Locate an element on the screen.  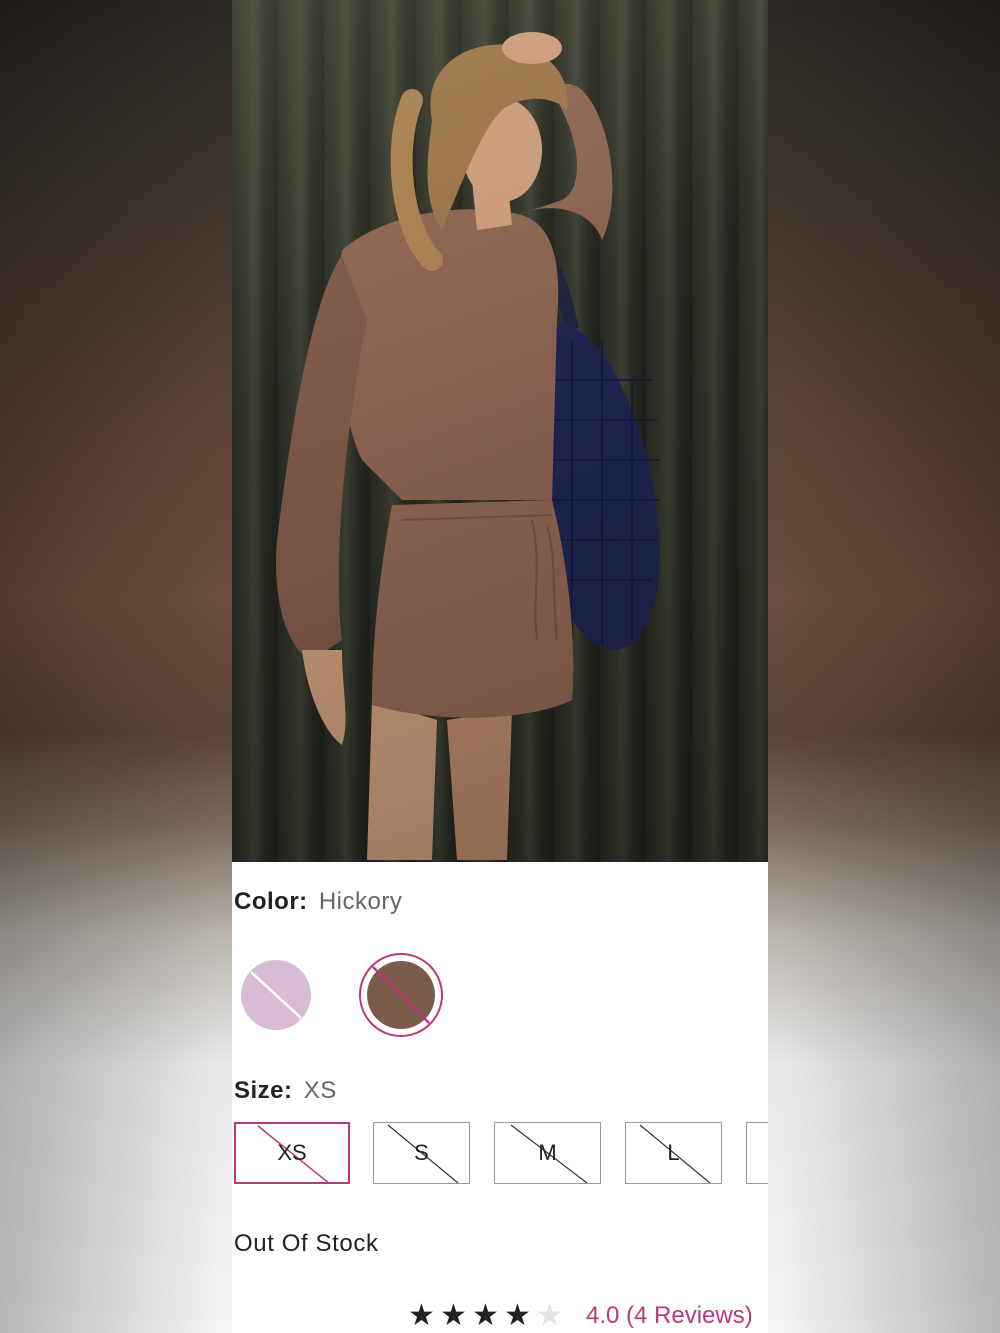
size-option-label: M is located at coordinates (547, 1152).